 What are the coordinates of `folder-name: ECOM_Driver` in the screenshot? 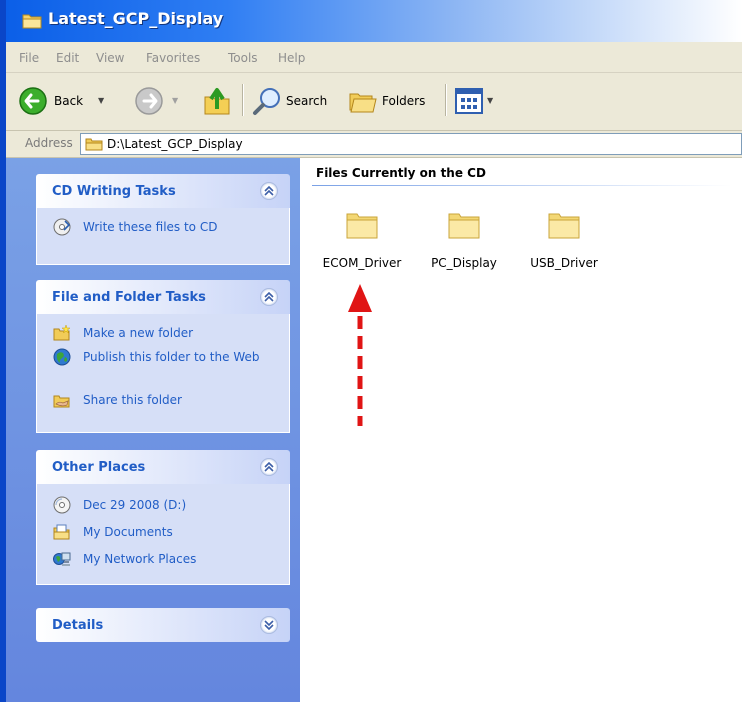 It's located at (362, 263).